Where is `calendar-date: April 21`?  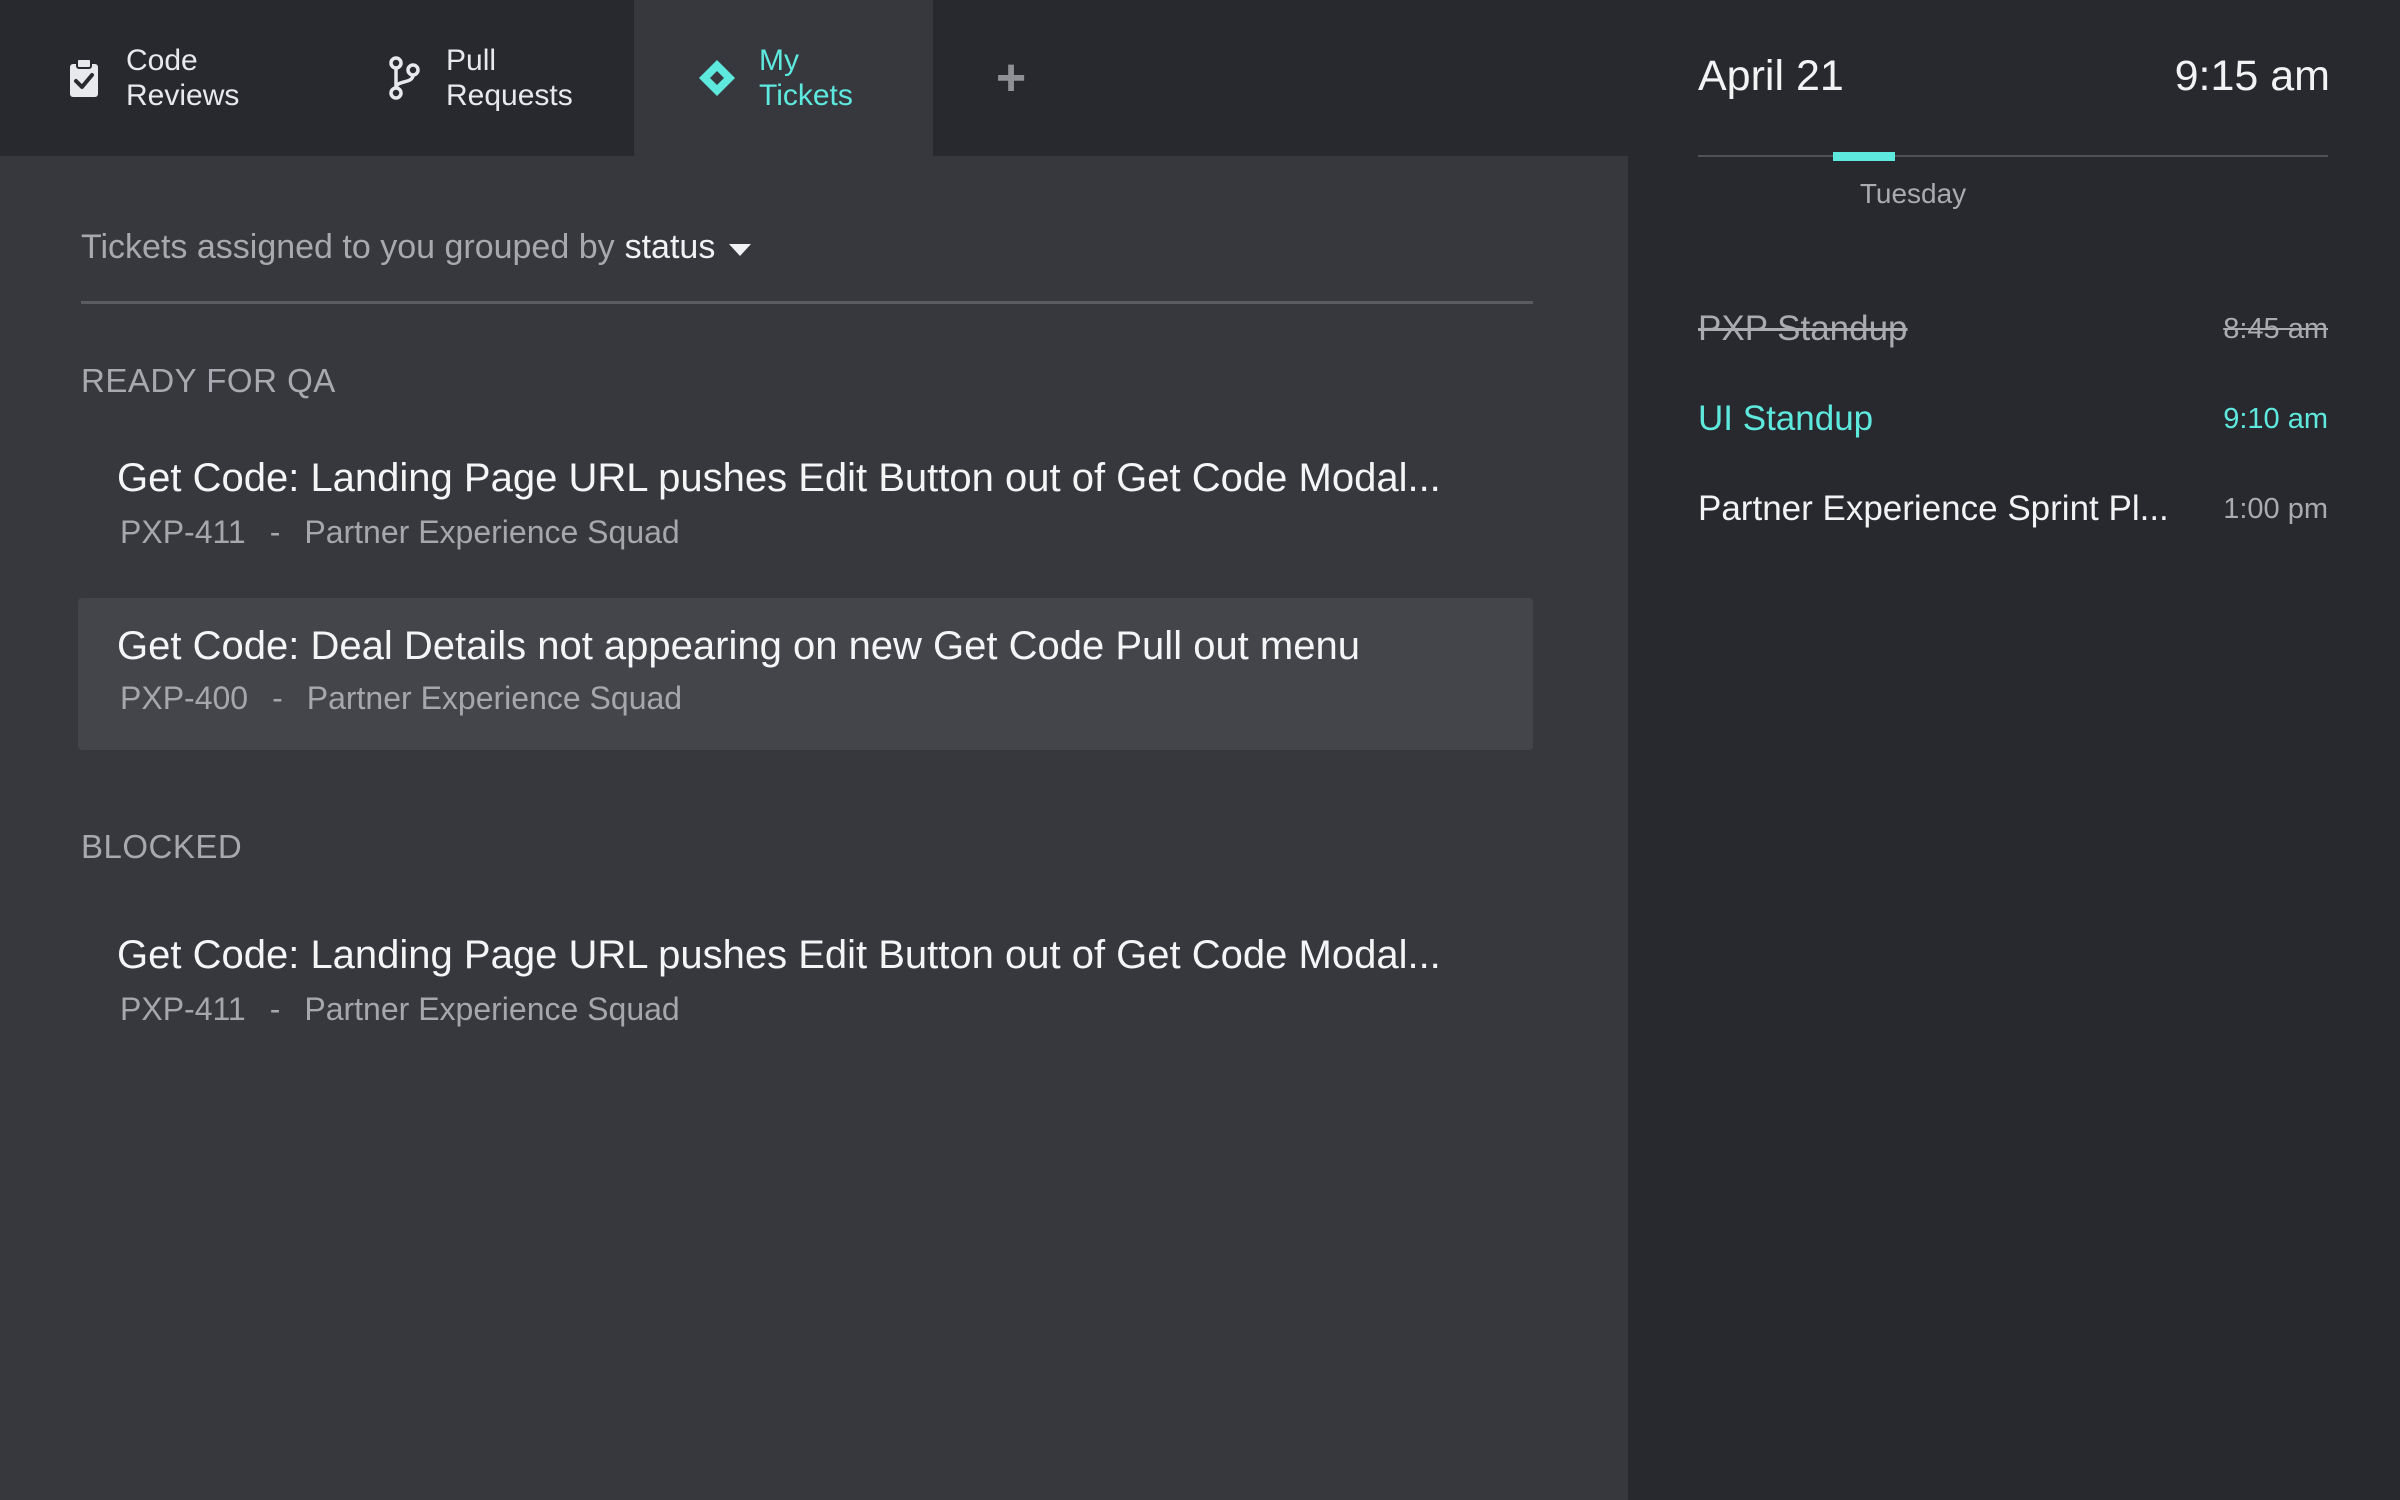
calendar-date: April 21 is located at coordinates (1771, 76).